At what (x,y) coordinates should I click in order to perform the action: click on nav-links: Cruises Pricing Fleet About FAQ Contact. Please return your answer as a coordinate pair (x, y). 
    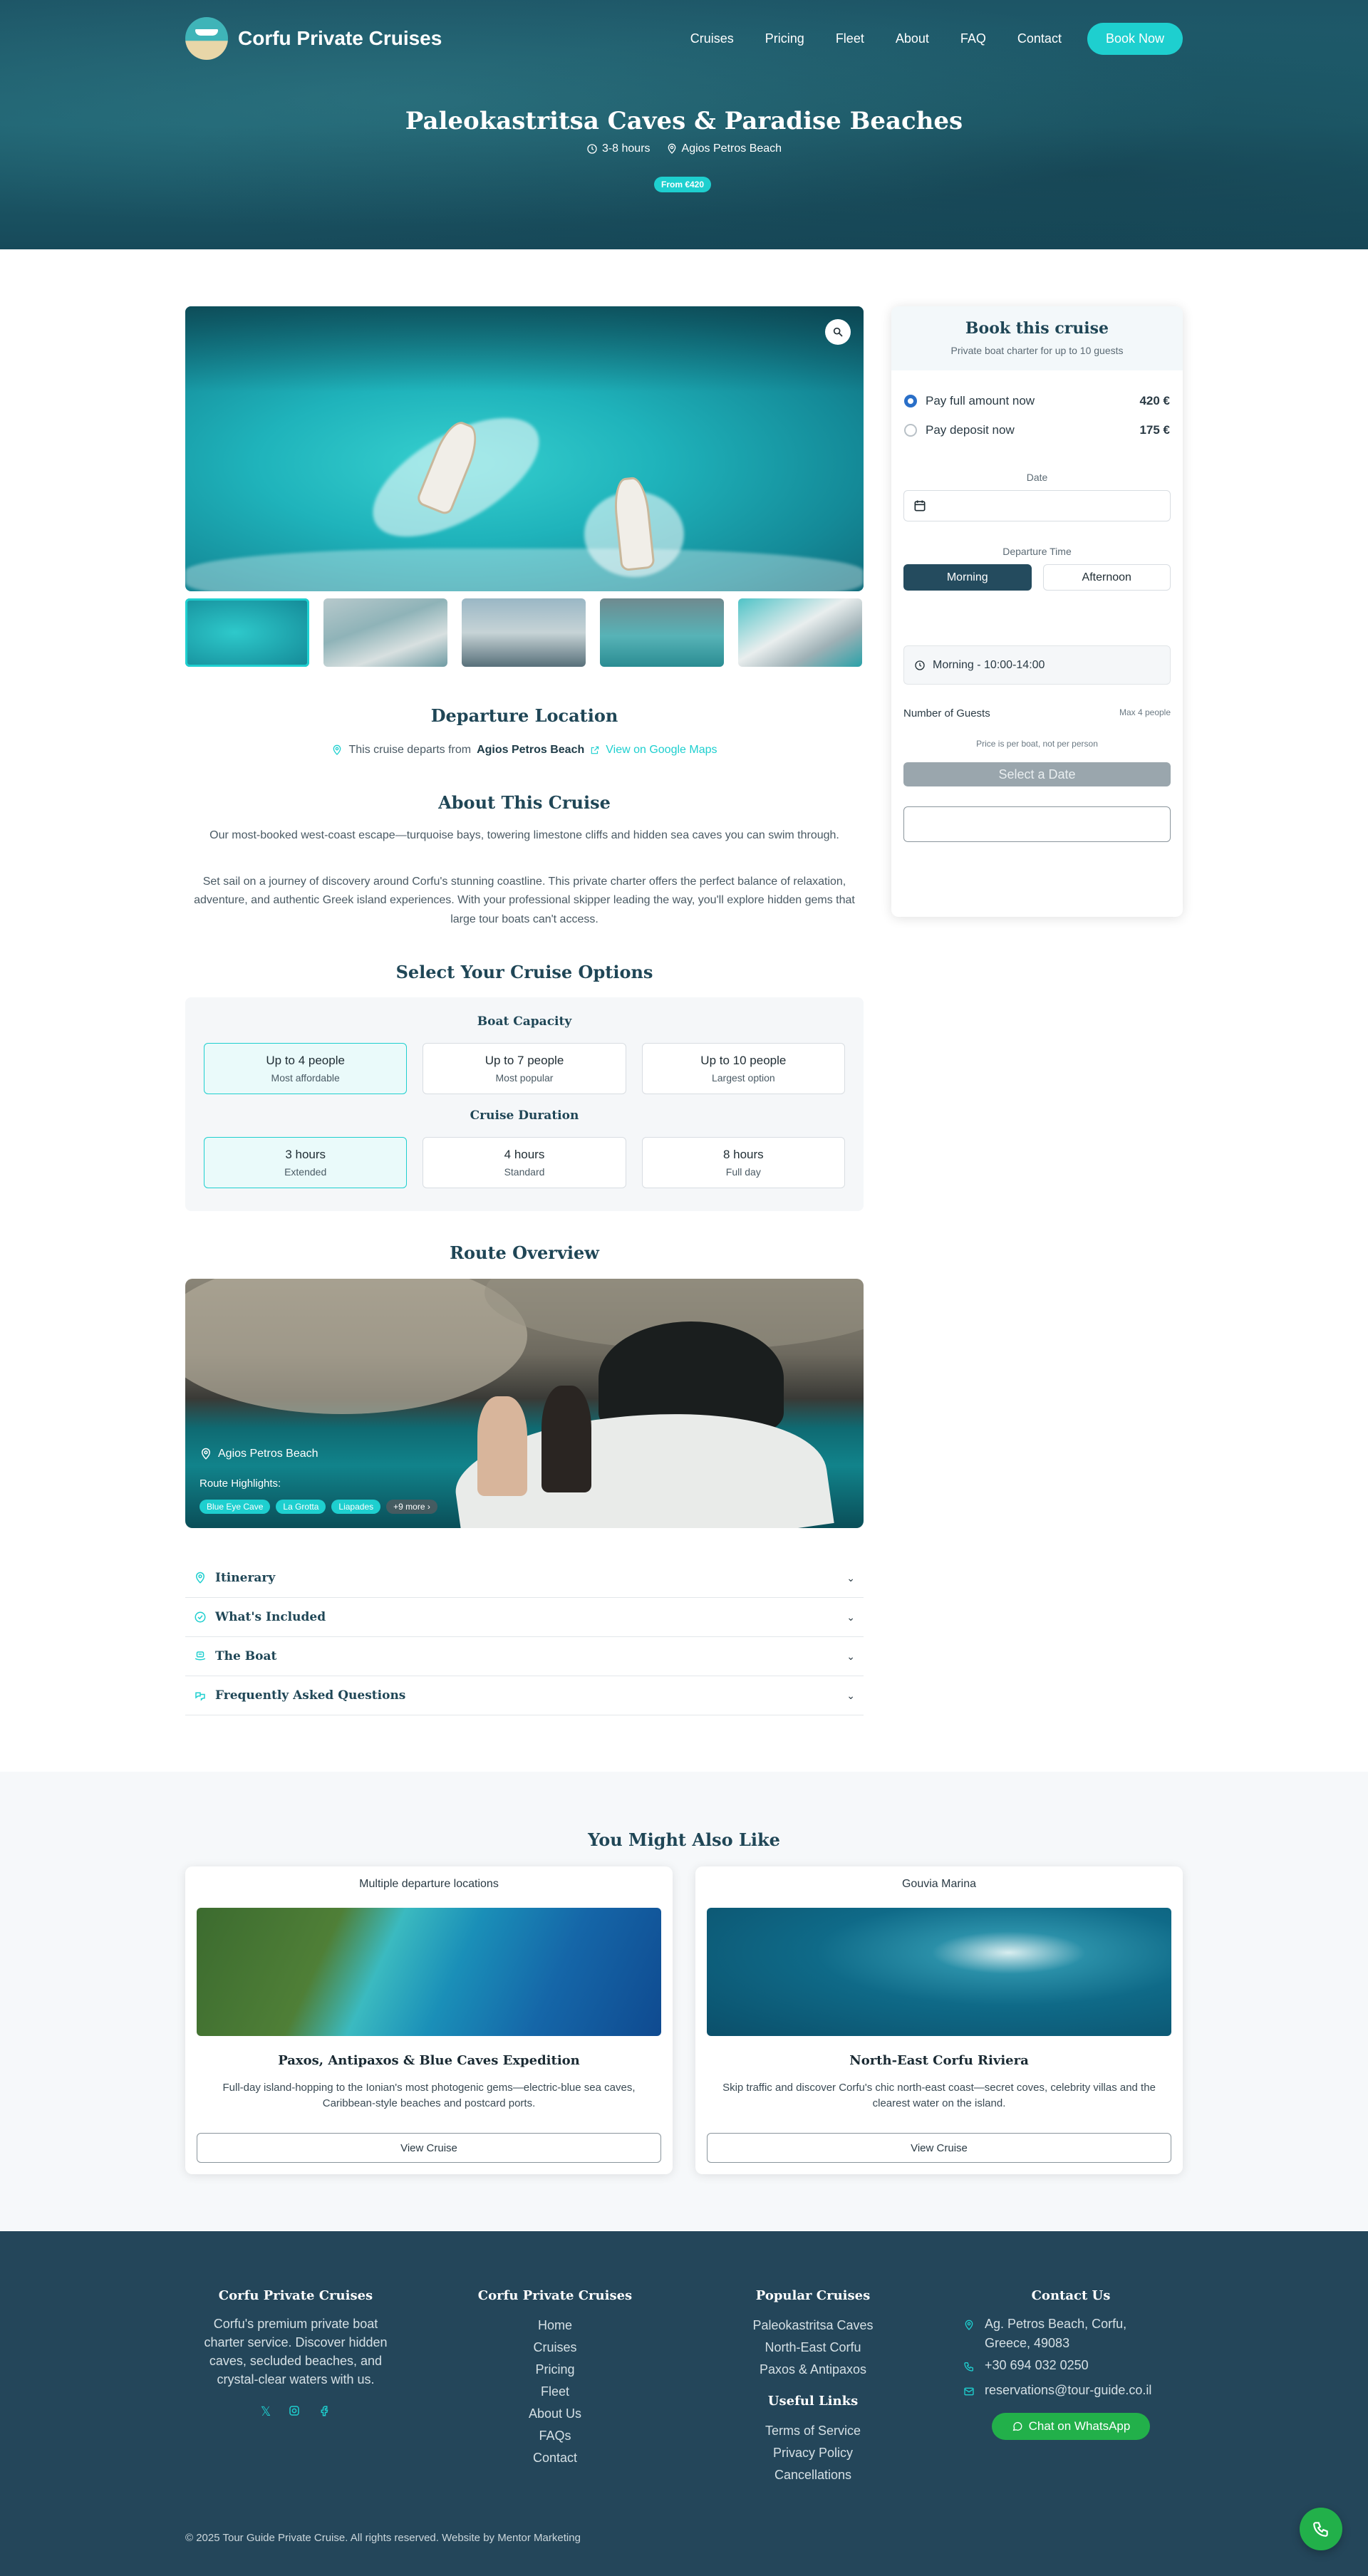
    Looking at the image, I should click on (876, 38).